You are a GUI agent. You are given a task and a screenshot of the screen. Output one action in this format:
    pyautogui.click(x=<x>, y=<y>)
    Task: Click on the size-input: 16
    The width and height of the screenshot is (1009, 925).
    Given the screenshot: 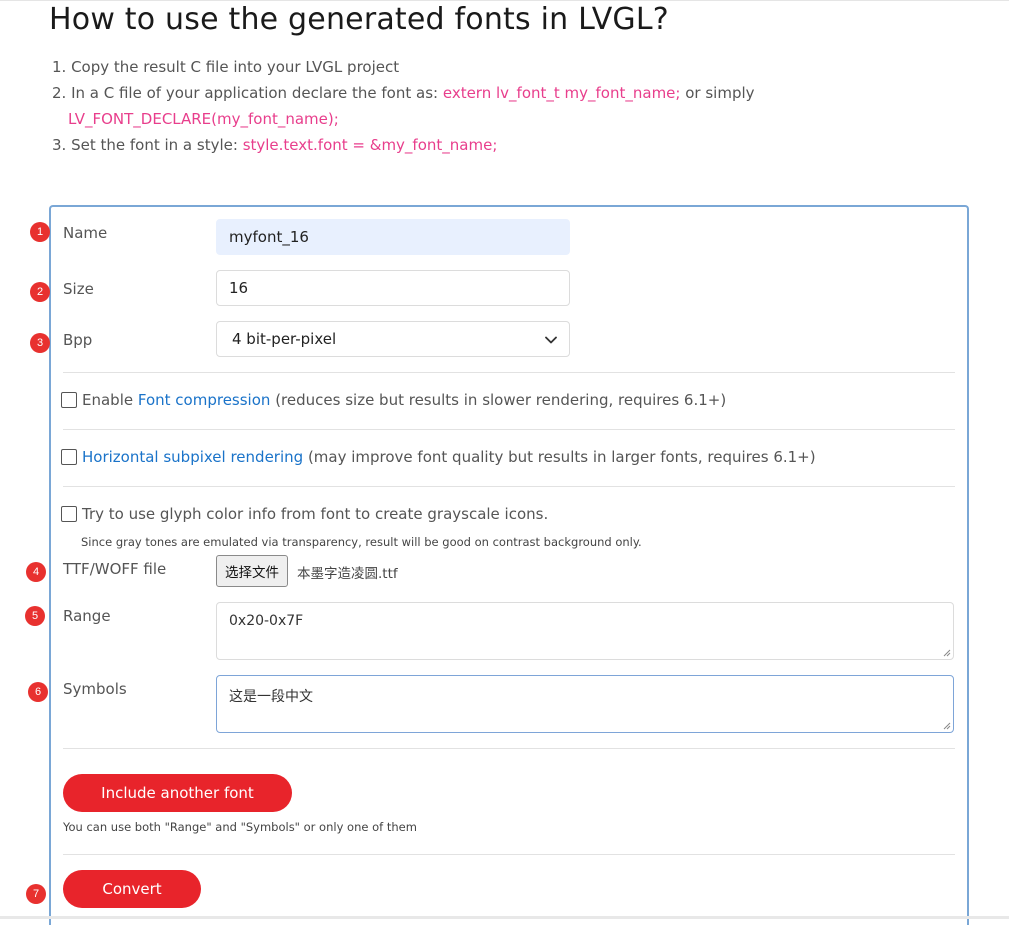 What is the action you would take?
    pyautogui.click(x=393, y=288)
    